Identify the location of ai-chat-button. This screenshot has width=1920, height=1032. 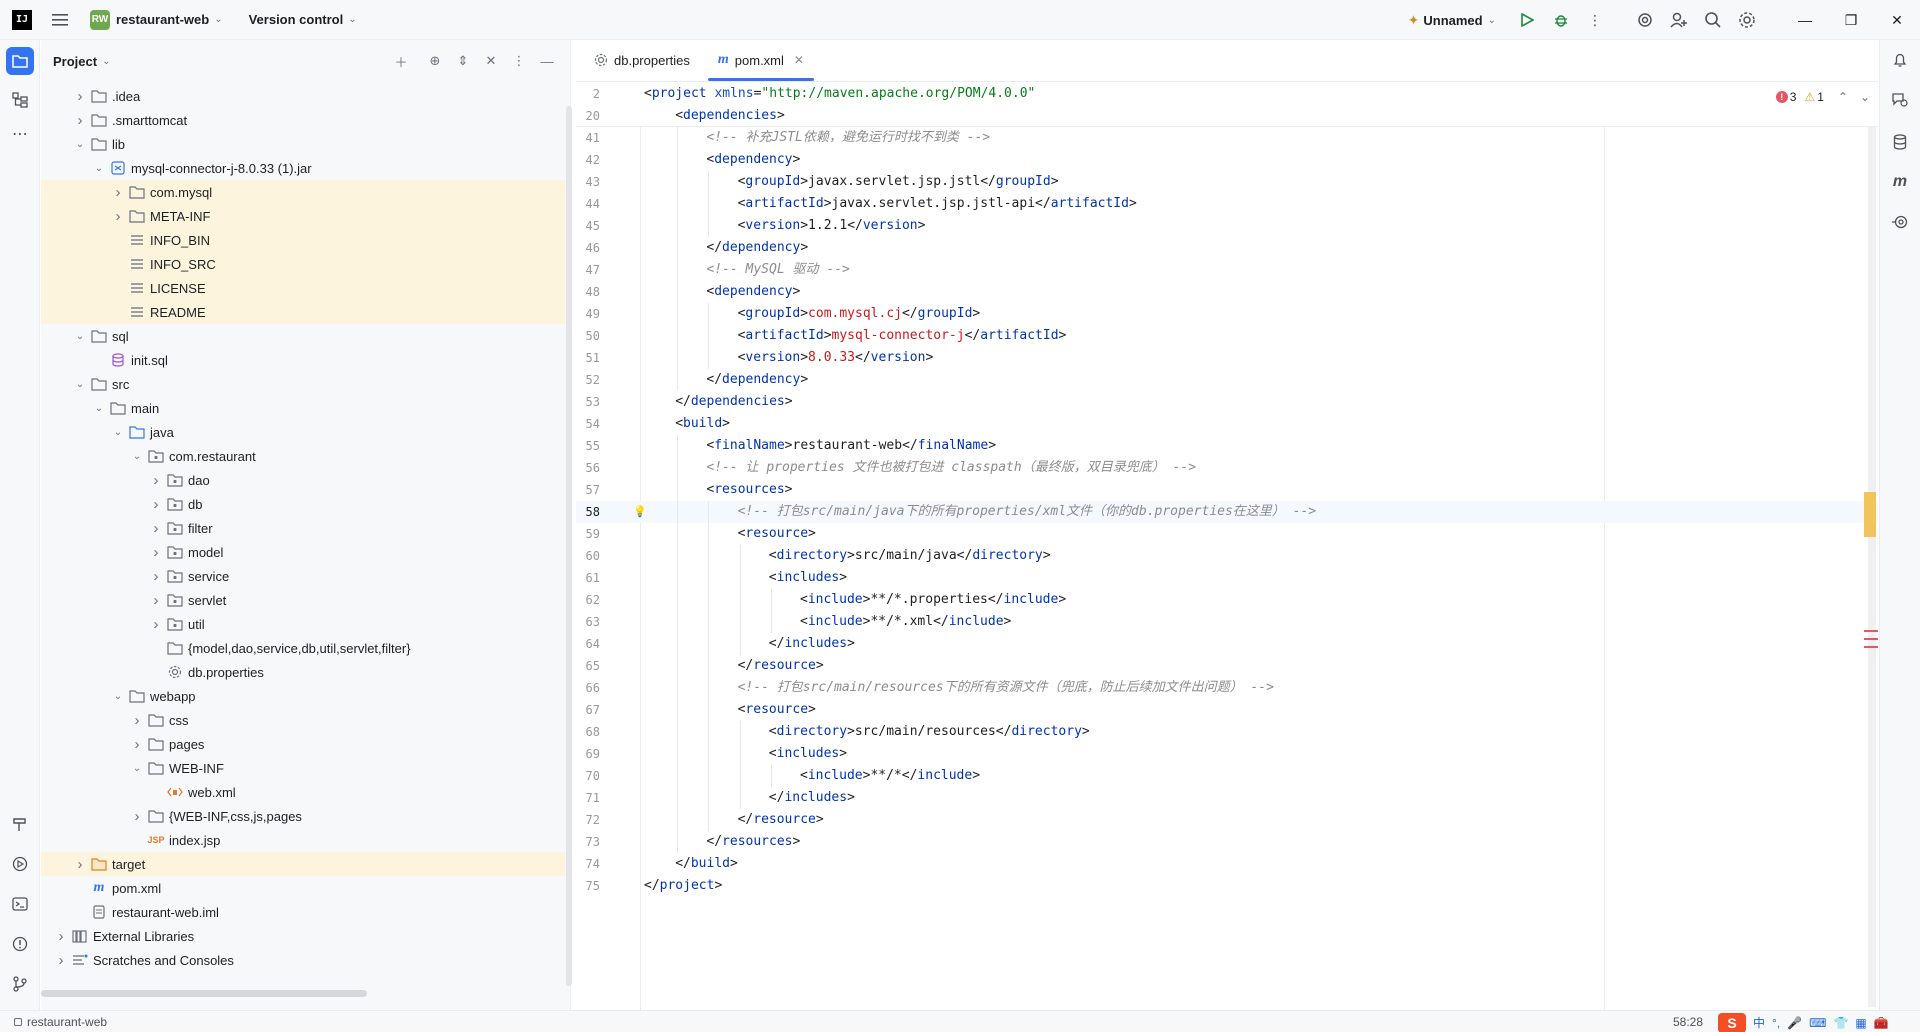
(1900, 100).